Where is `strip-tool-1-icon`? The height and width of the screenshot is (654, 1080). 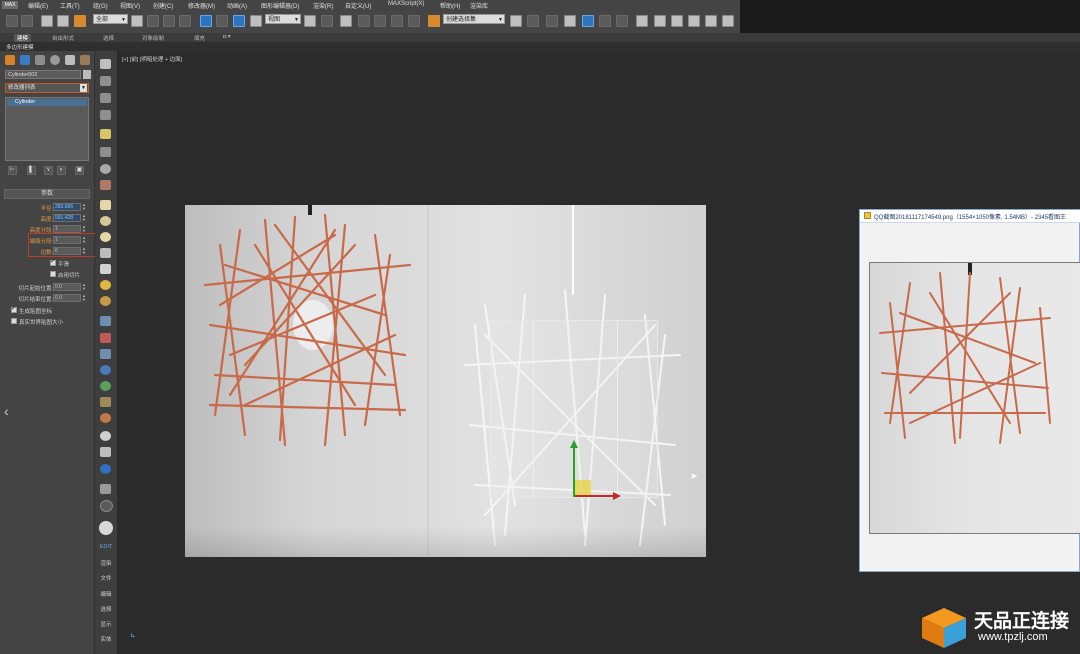 strip-tool-1-icon is located at coordinates (105, 64).